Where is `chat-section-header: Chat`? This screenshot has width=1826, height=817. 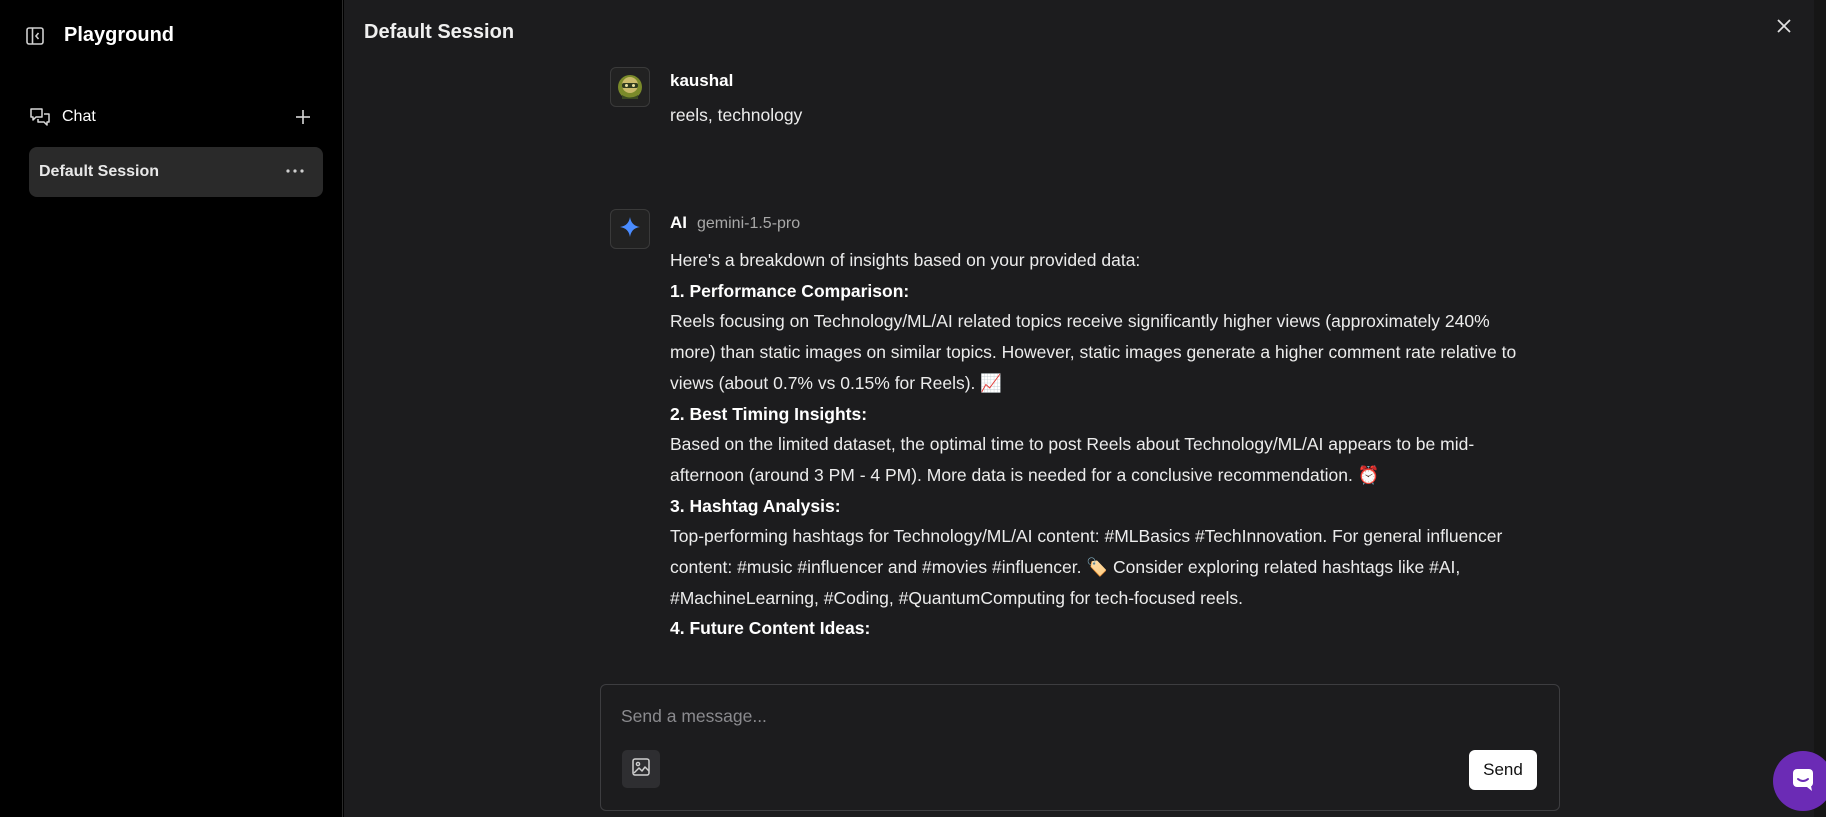
chat-section-header: Chat is located at coordinates (171, 117).